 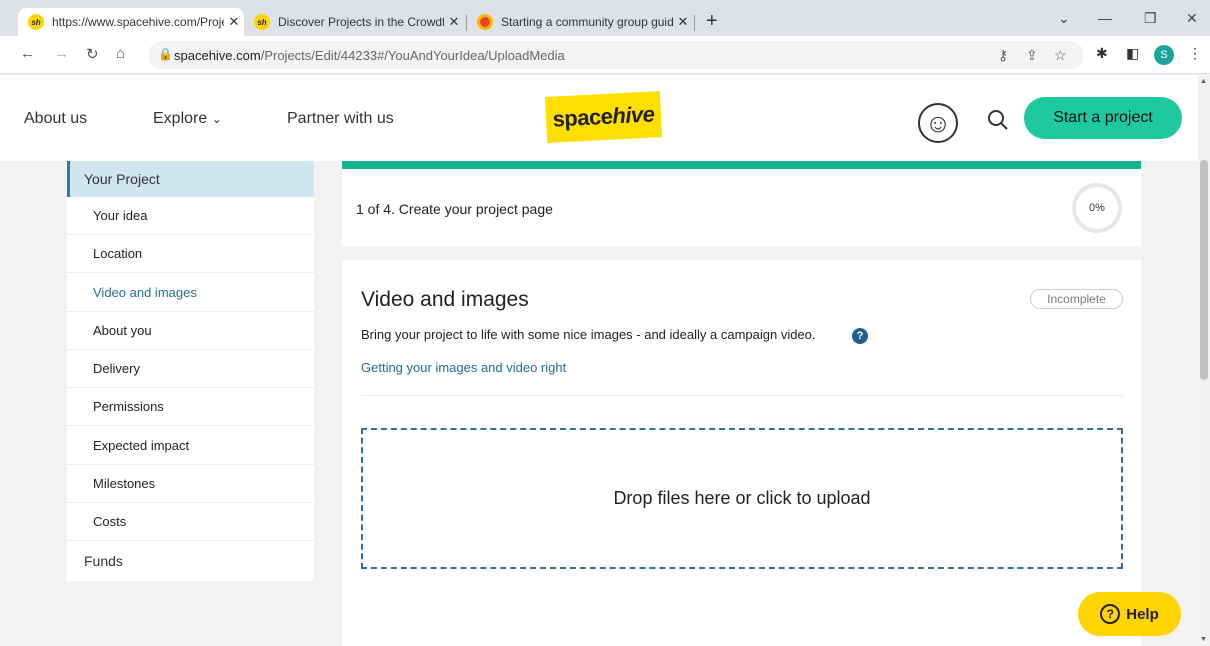 What do you see at coordinates (190, 179) in the screenshot?
I see `sidebar-section-your-project: Your Project` at bounding box center [190, 179].